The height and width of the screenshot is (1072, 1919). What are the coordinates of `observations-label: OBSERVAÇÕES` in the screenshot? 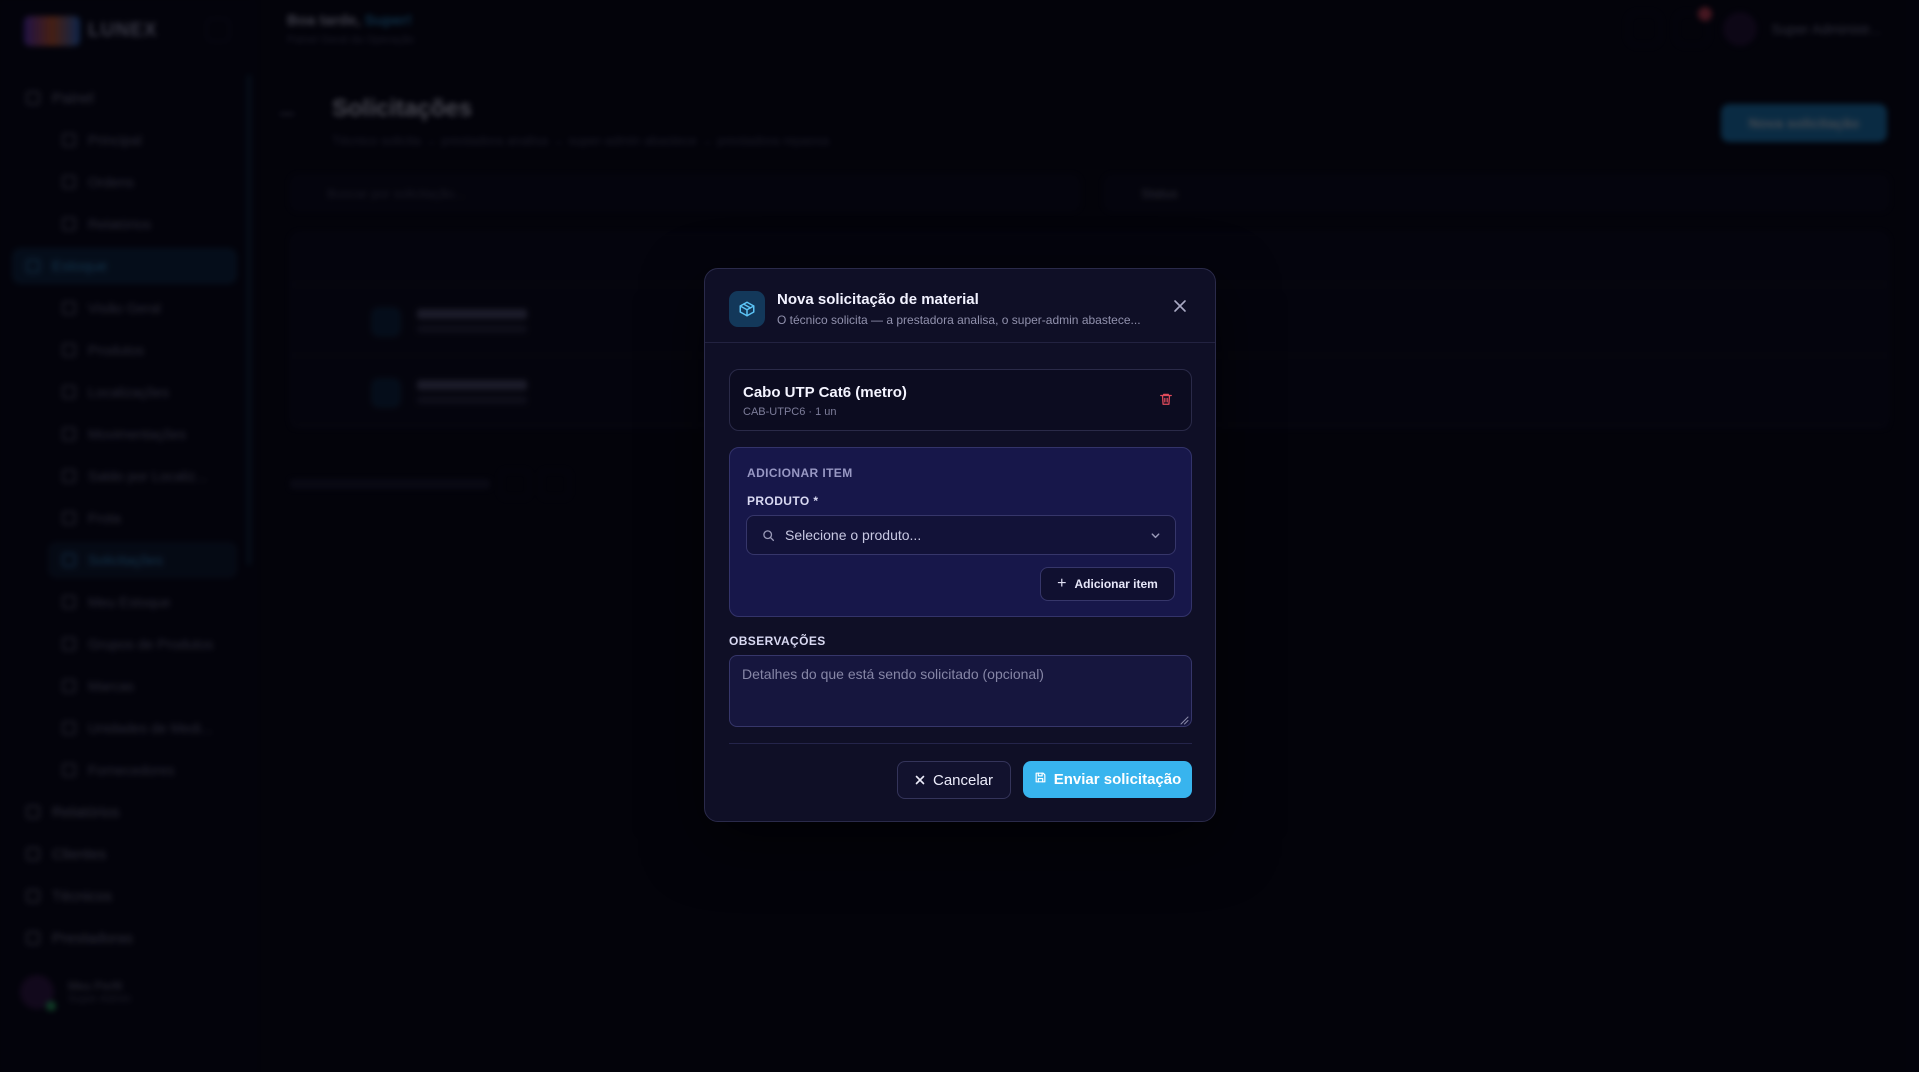 It's located at (777, 641).